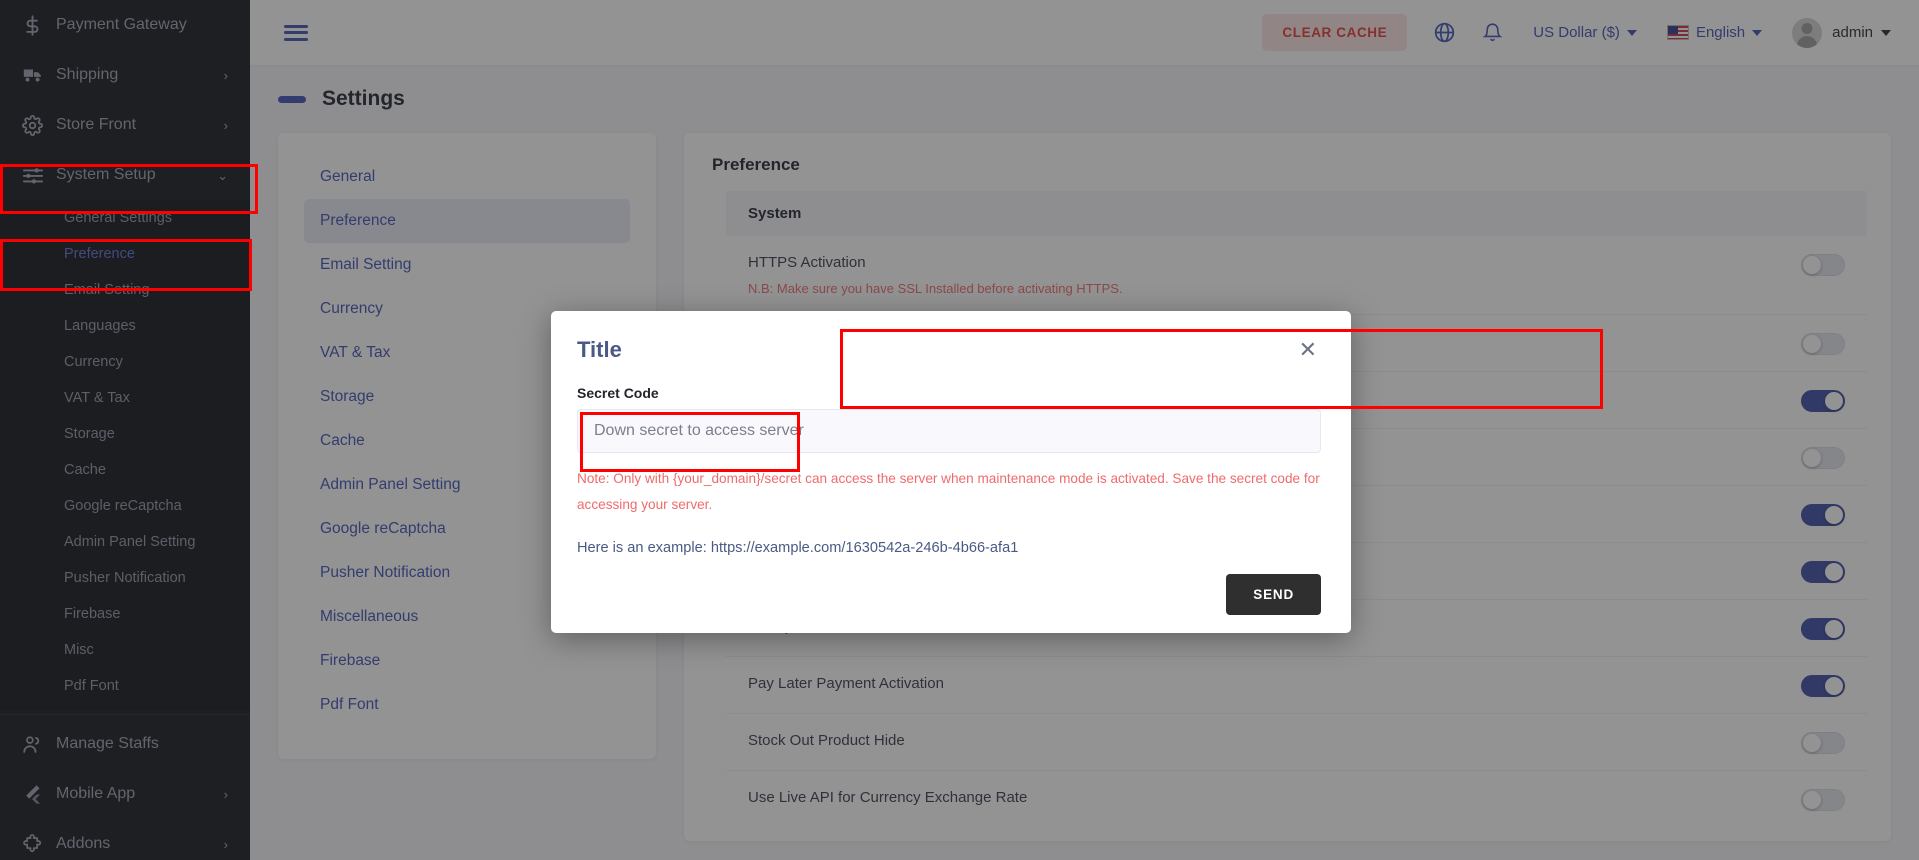 The width and height of the screenshot is (1919, 860). What do you see at coordinates (1308, 350) in the screenshot?
I see `close-icon: ✕` at bounding box center [1308, 350].